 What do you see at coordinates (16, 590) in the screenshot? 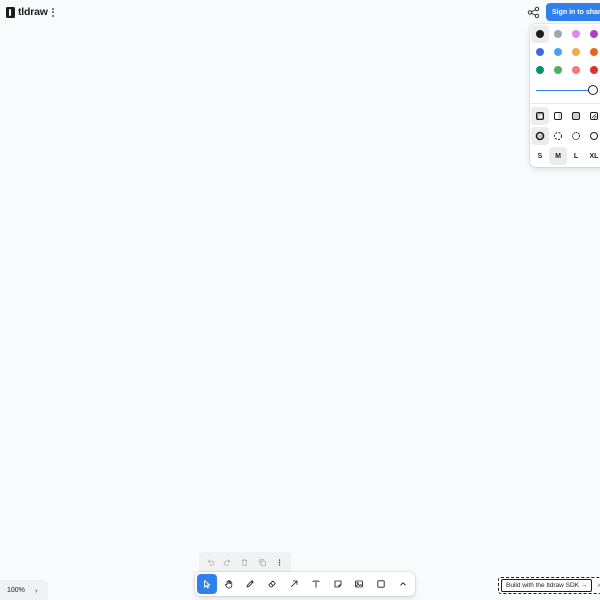
I see `zoom-level: 100%` at bounding box center [16, 590].